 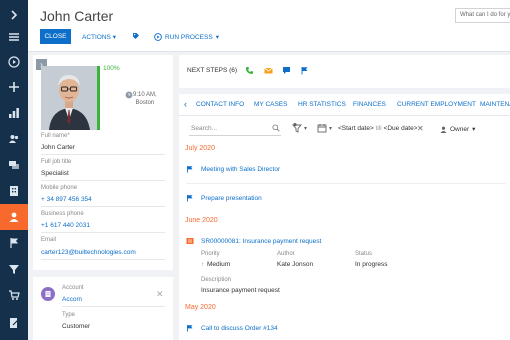 I want to click on page-title: John Carter, so click(x=77, y=16).